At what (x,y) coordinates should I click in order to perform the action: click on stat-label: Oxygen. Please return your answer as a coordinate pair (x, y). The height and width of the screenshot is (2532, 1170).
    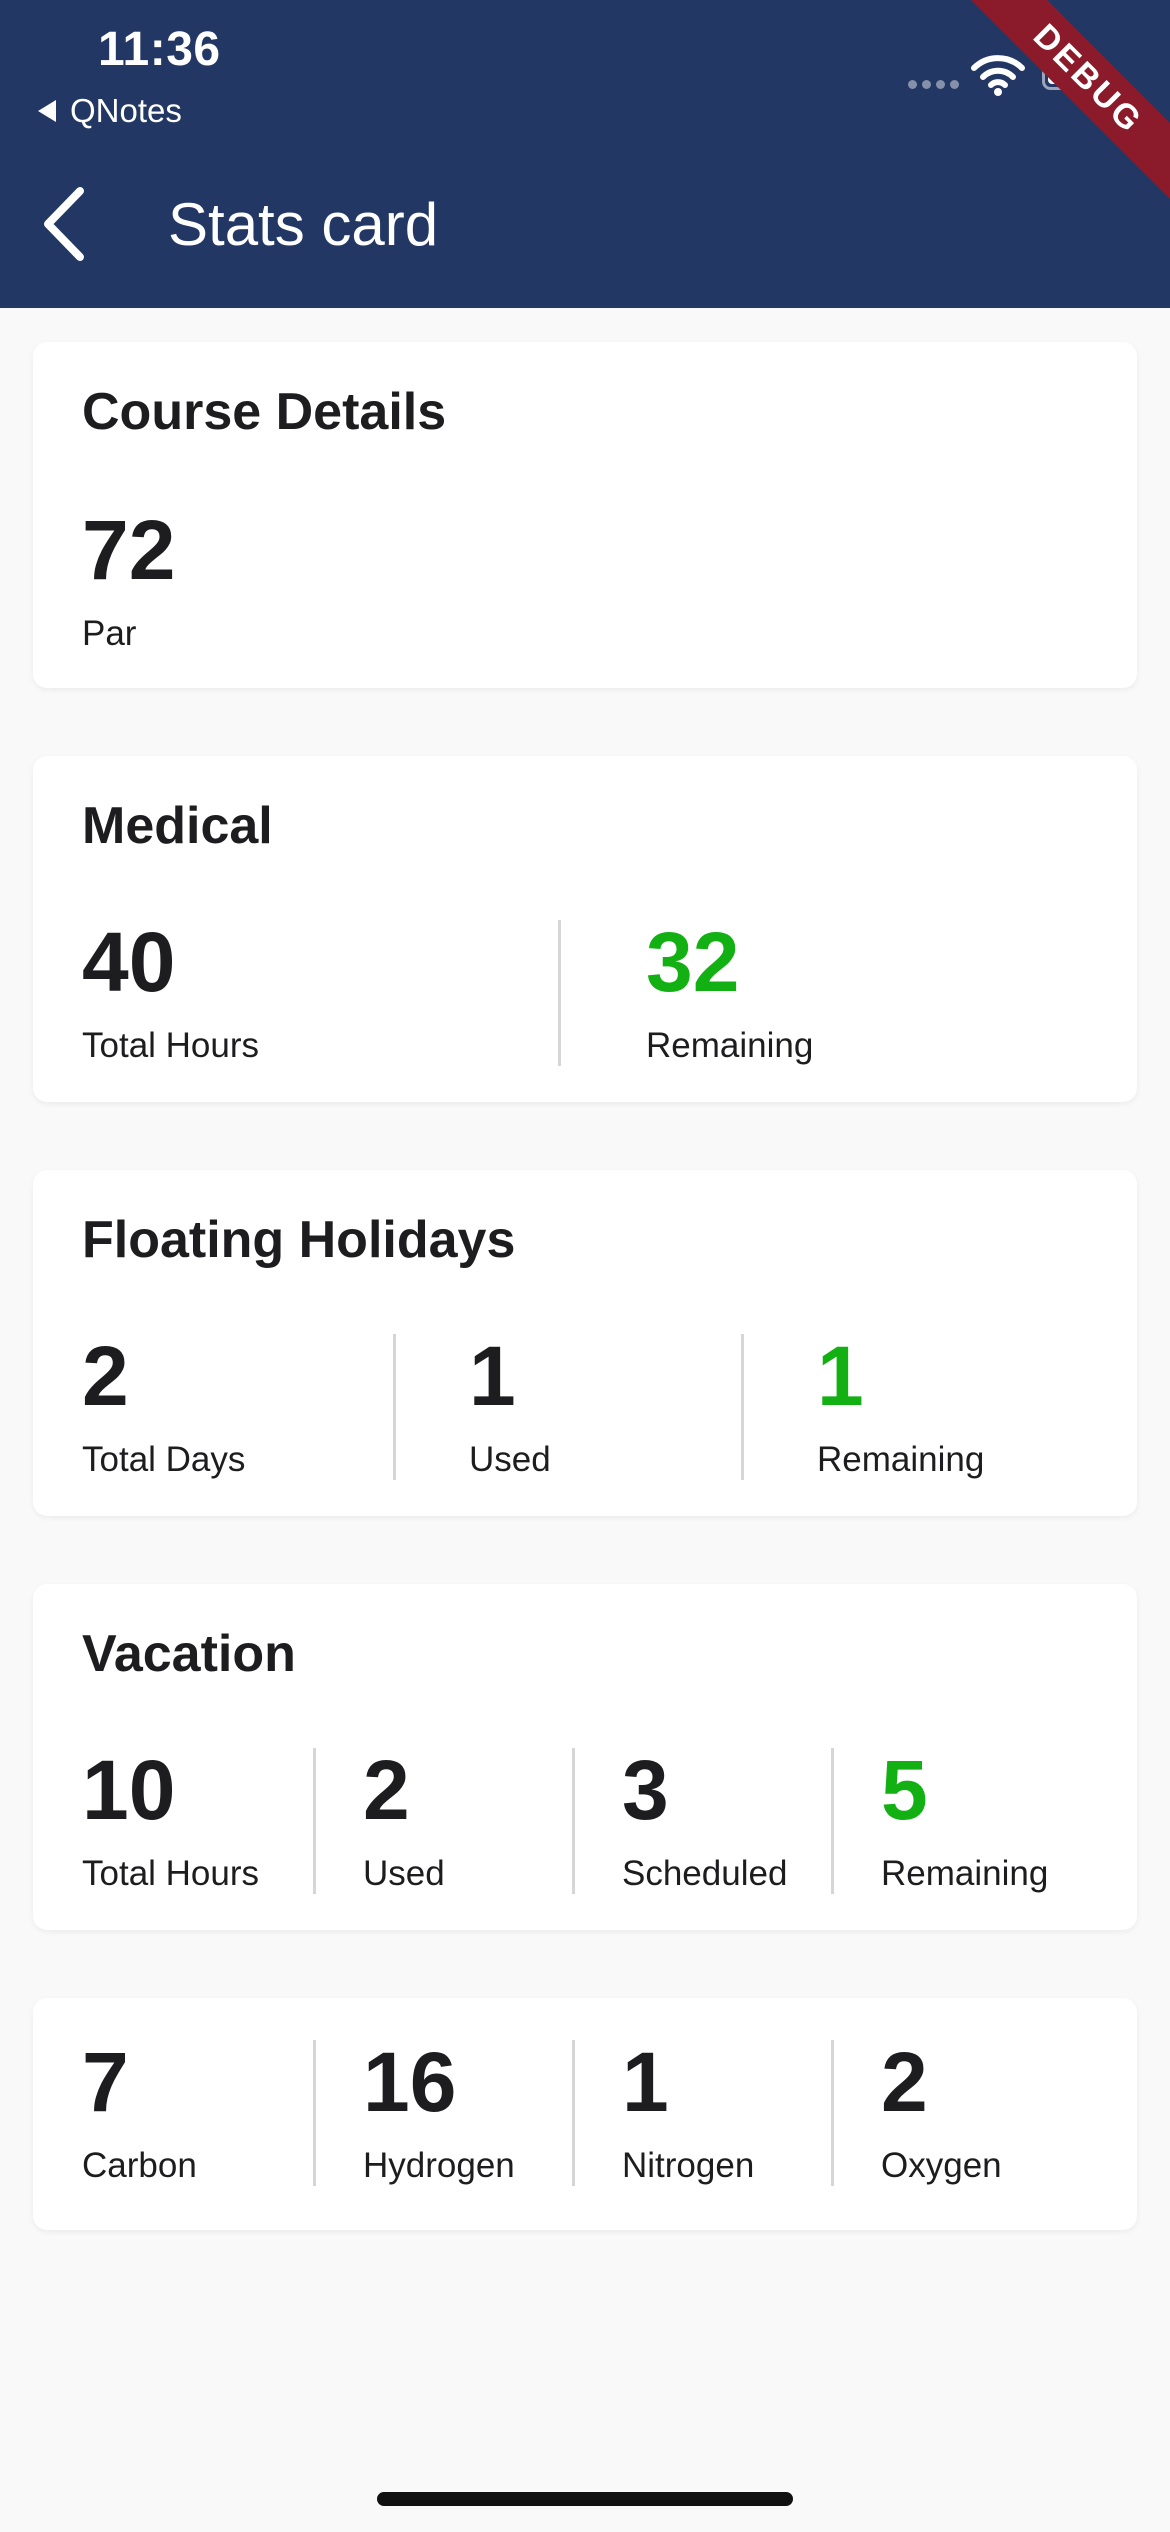
    Looking at the image, I should click on (941, 2165).